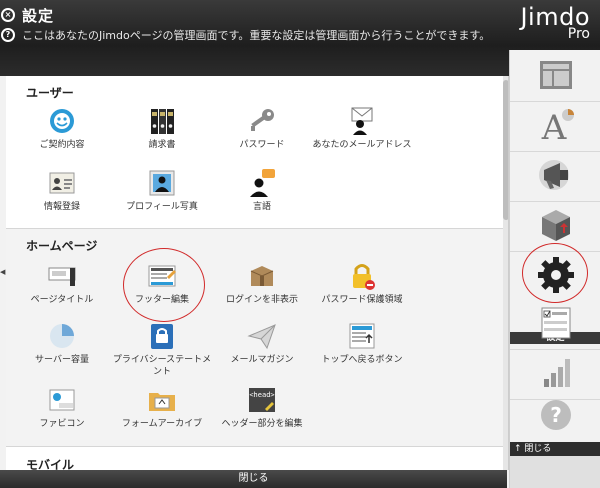 The image size is (600, 488). I want to click on item-privacy: プライバシーステートメント, so click(162, 349).